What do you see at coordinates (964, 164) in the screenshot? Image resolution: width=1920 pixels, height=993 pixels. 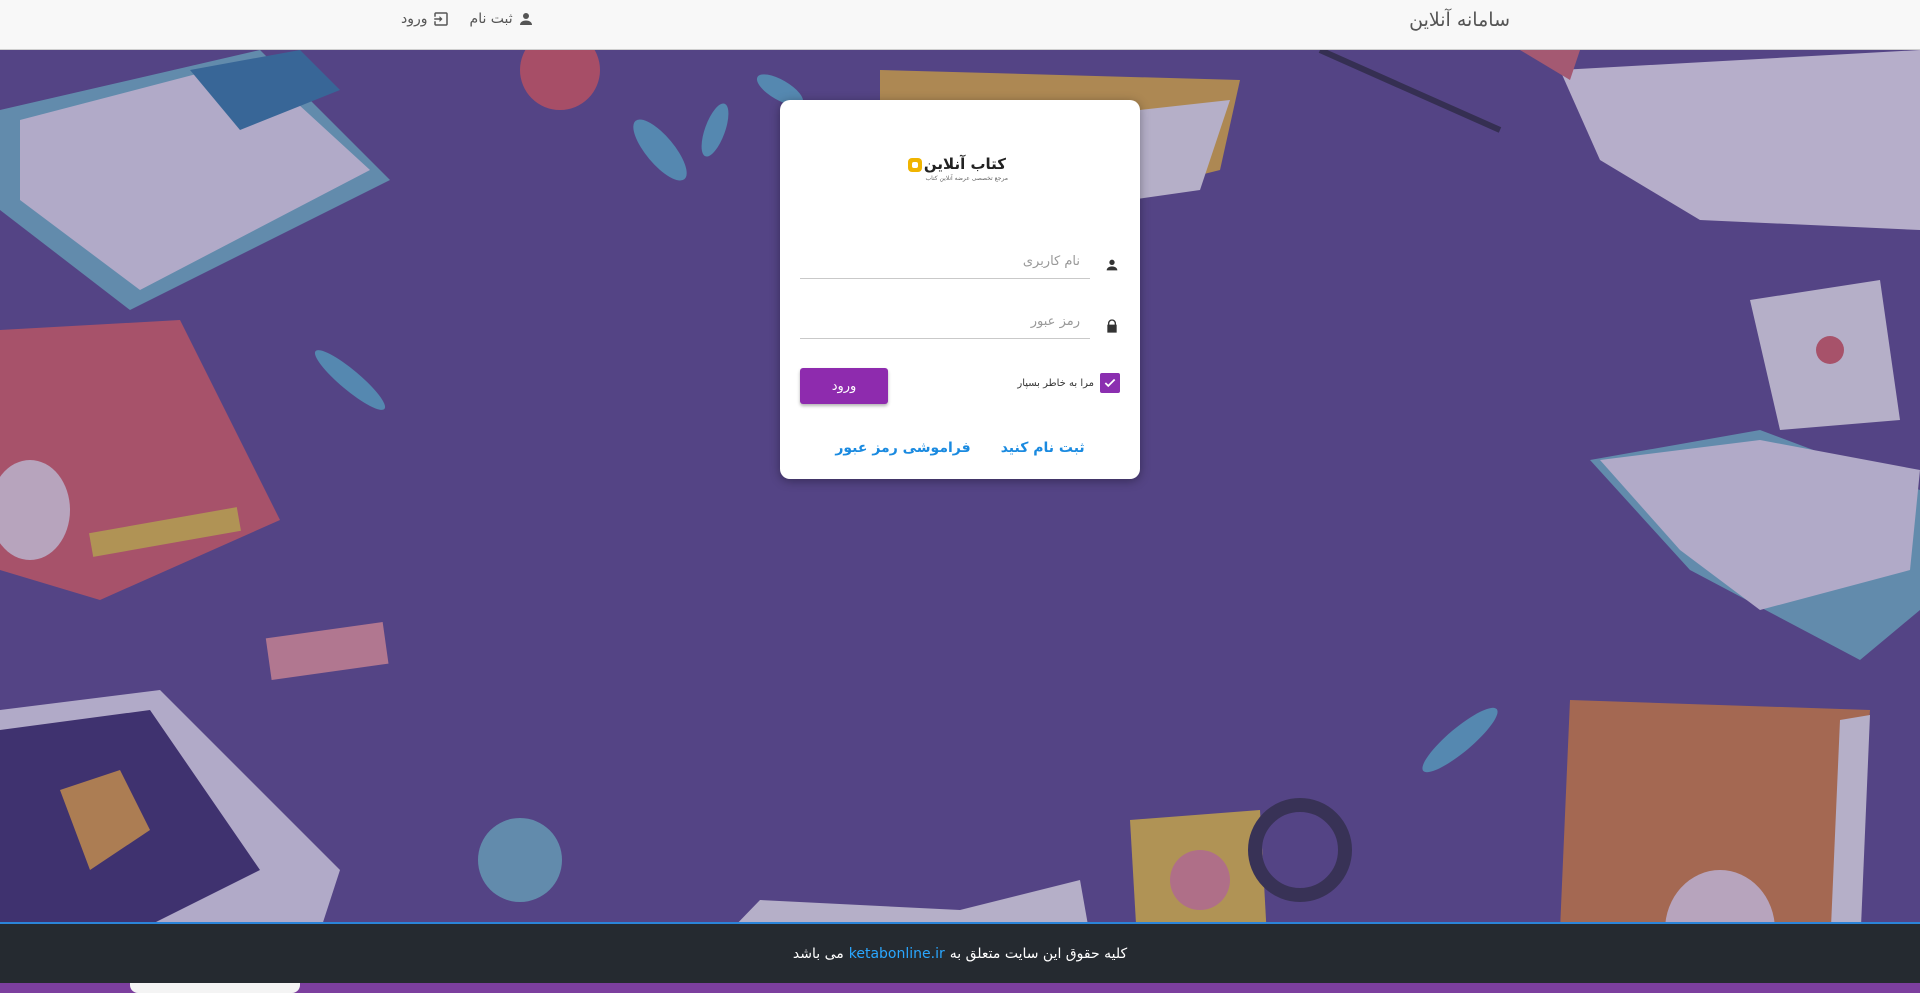 I see `logo-title: کتاب آنلاین` at bounding box center [964, 164].